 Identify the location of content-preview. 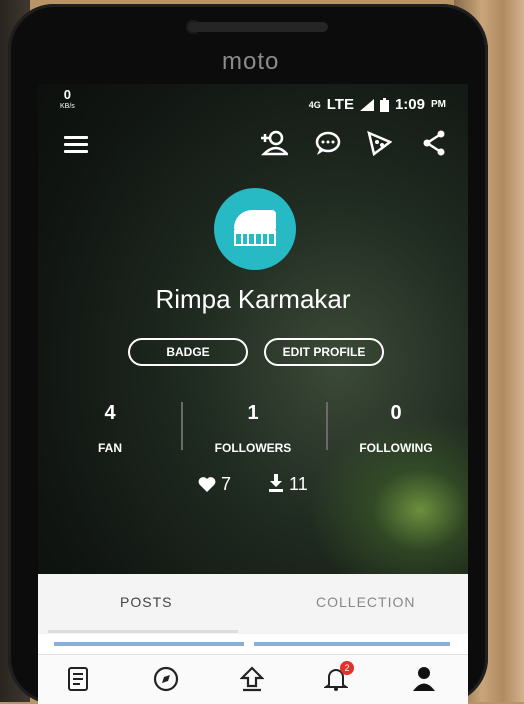
(253, 644).